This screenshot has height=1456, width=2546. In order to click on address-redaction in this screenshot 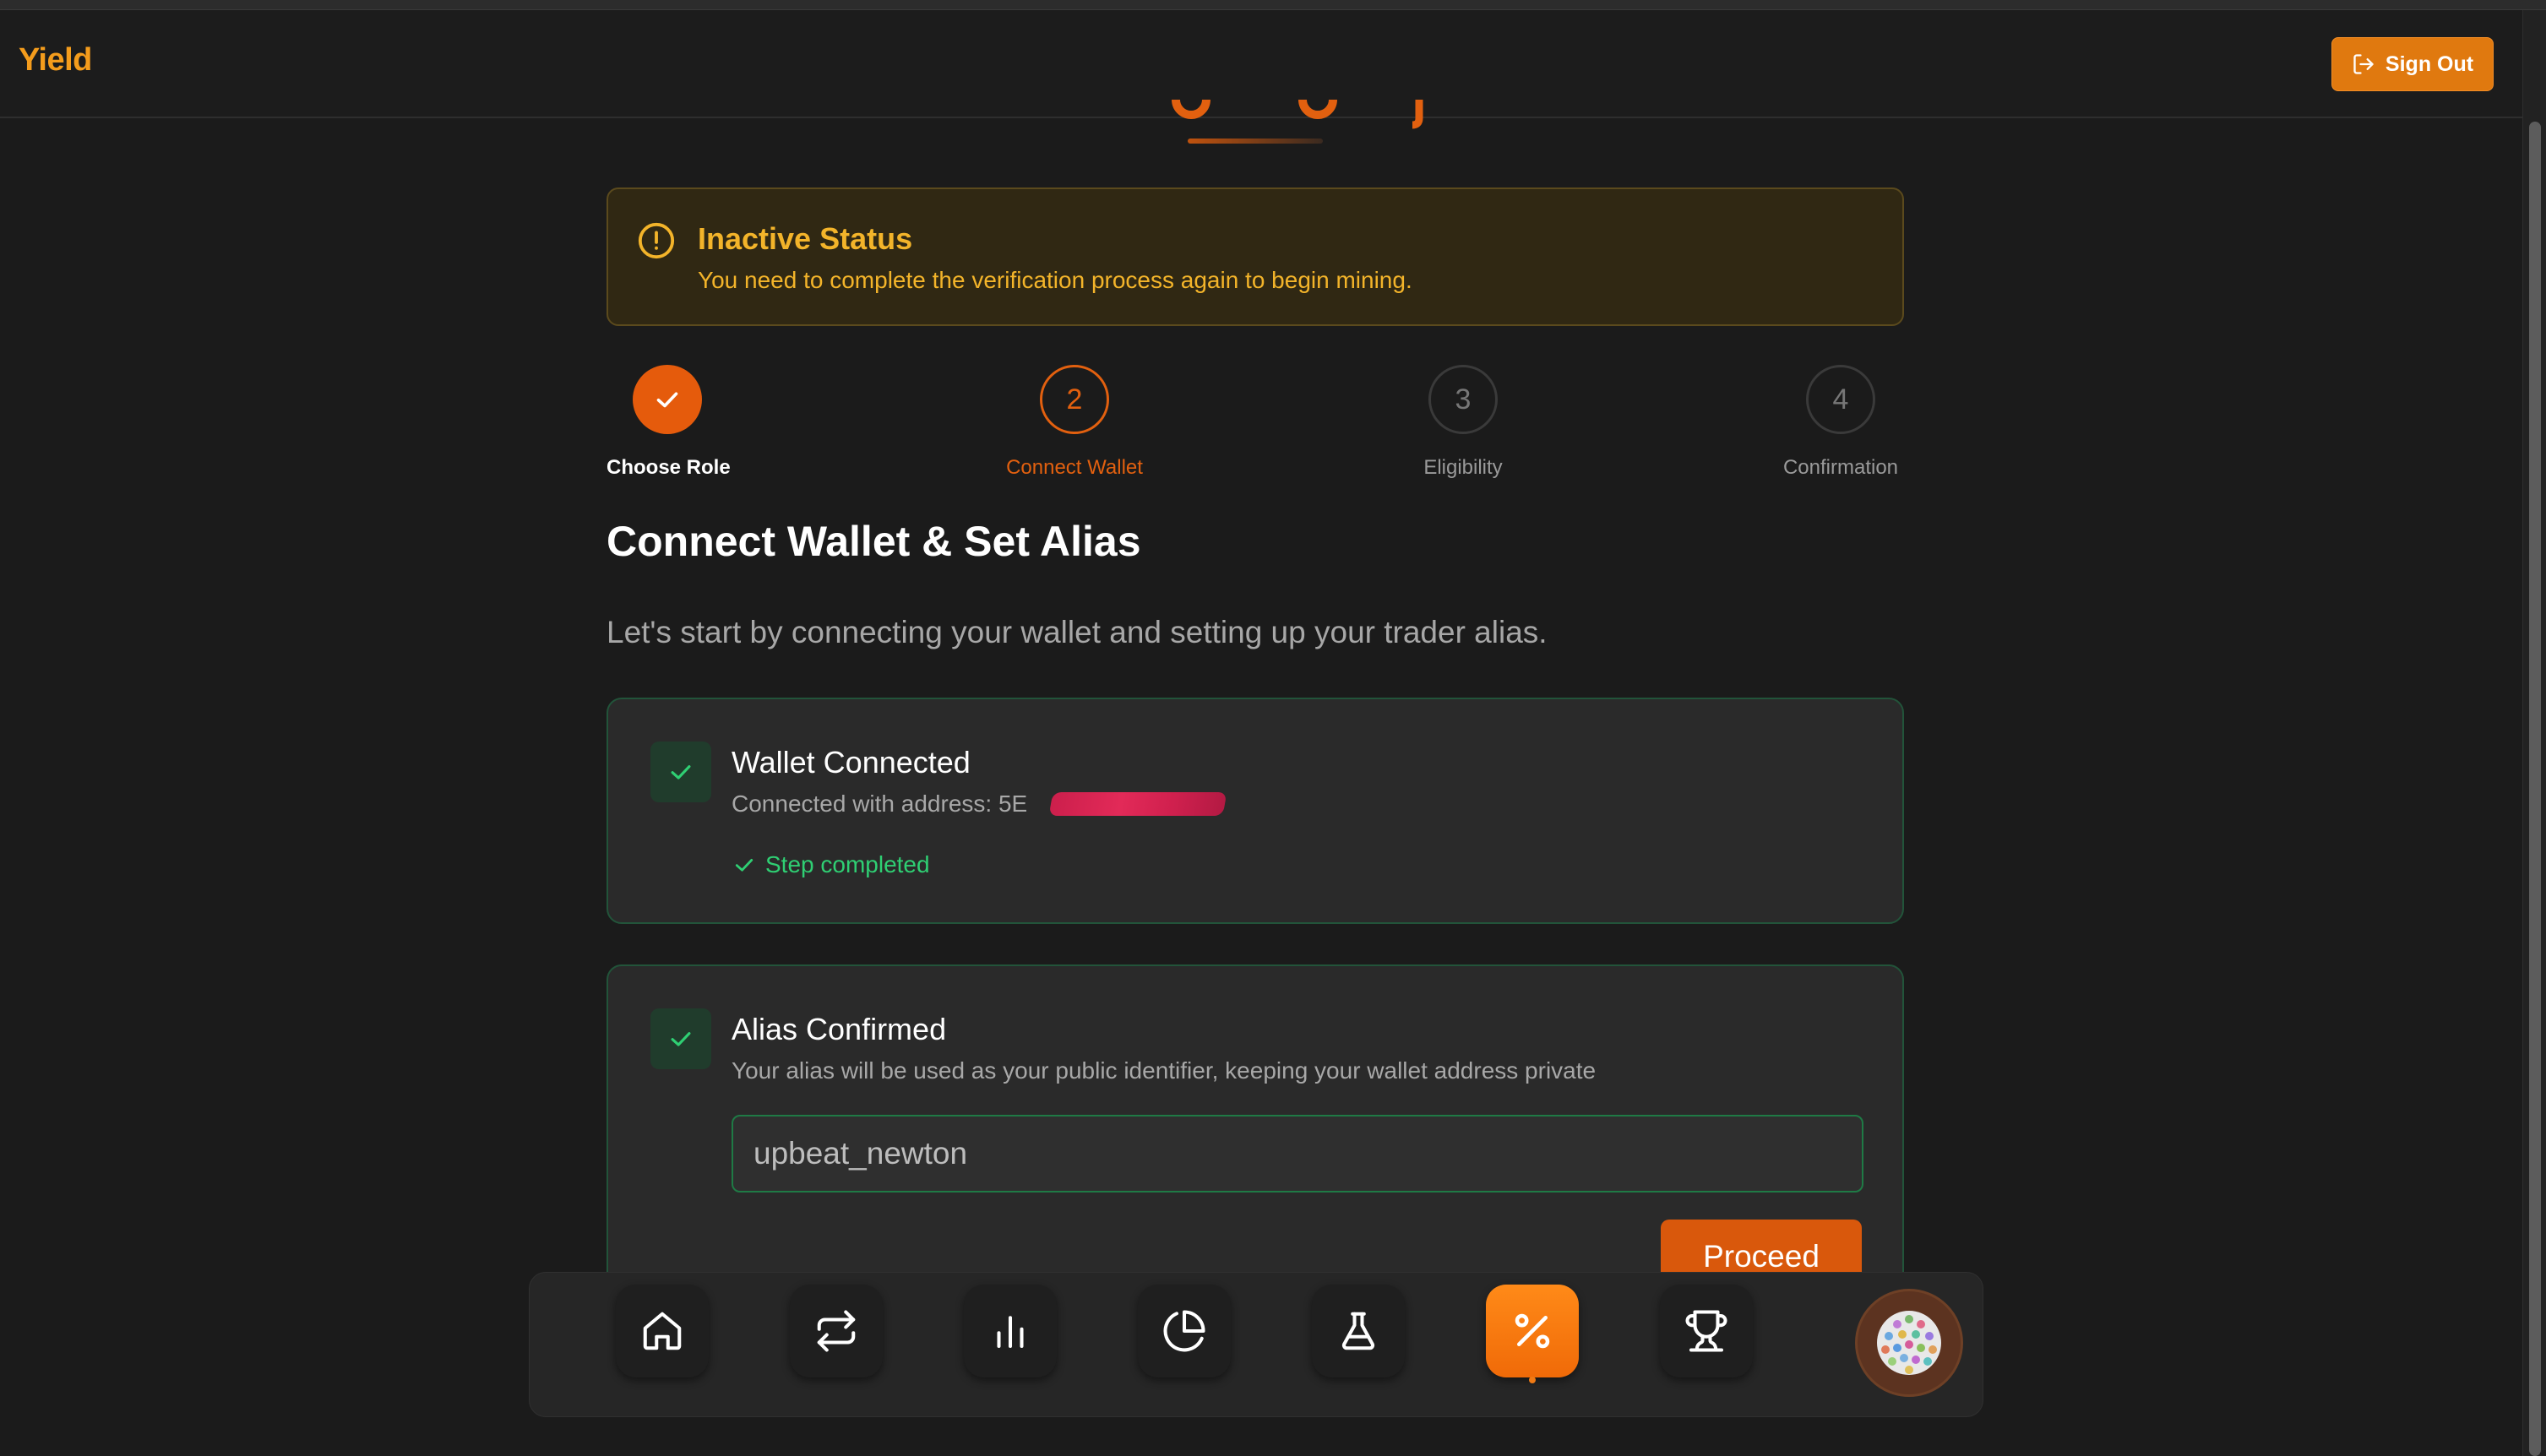, I will do `click(1137, 804)`.